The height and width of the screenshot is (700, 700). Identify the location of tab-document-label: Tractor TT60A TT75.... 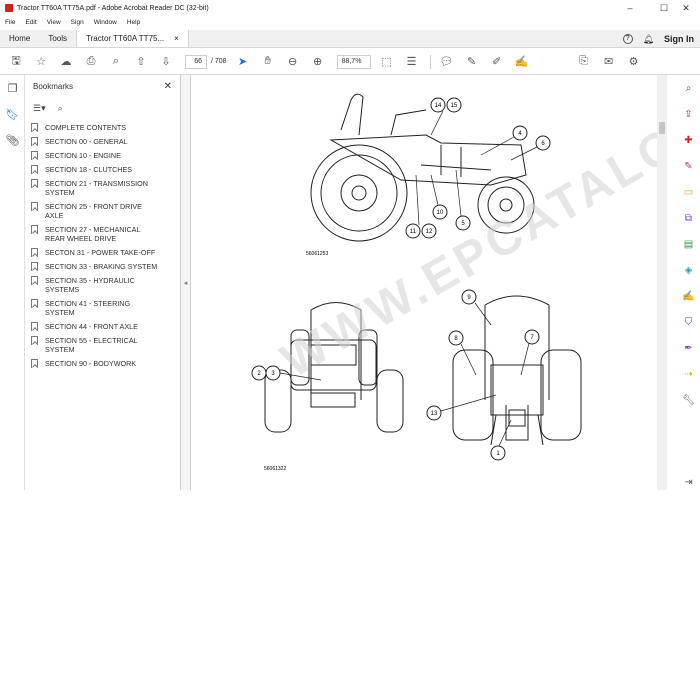
(125, 38).